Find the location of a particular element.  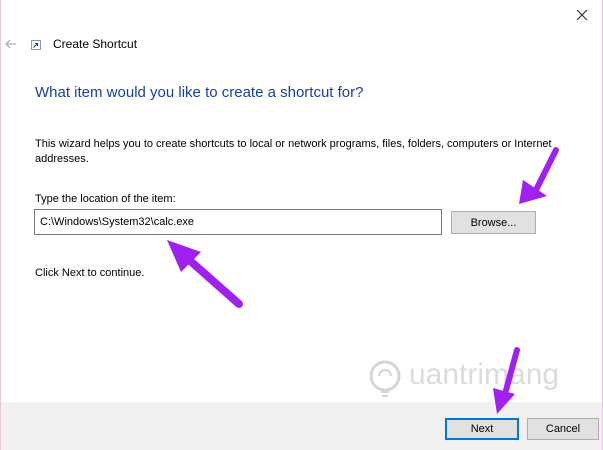

next-button: Next is located at coordinates (482, 429).